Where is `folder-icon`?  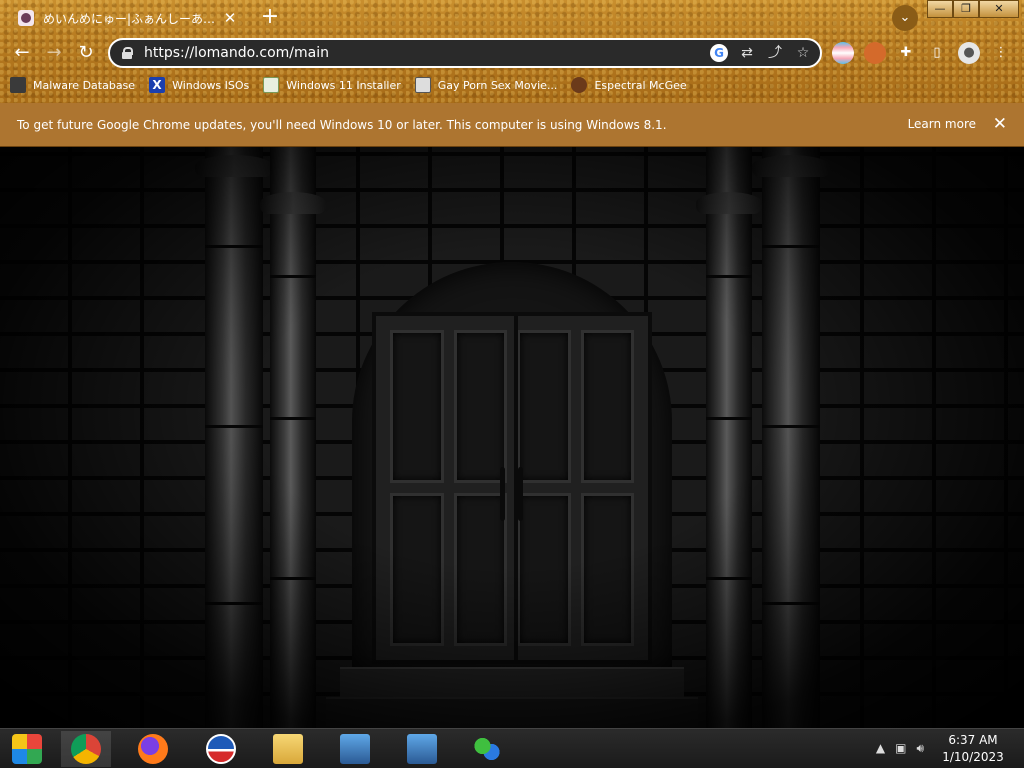 folder-icon is located at coordinates (288, 749).